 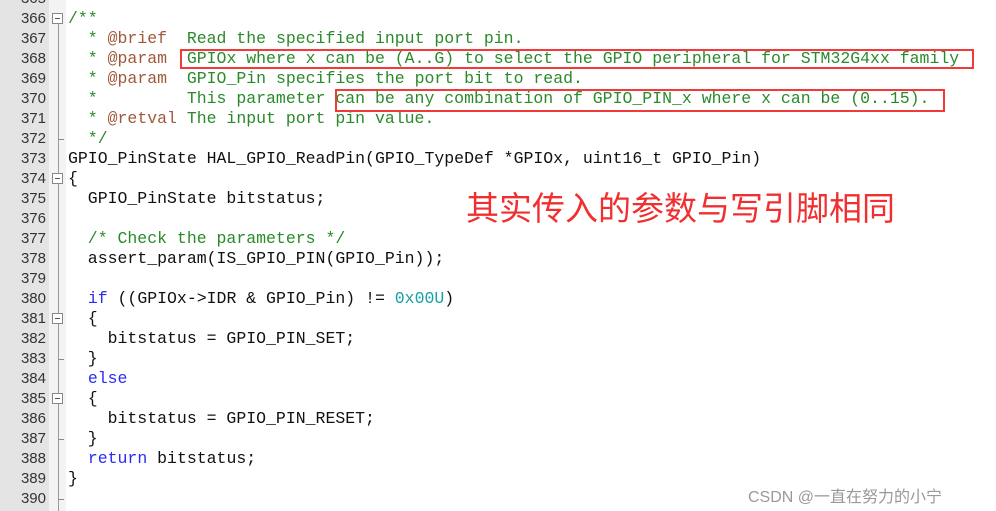 I want to click on line-number: 379, so click(x=33, y=278).